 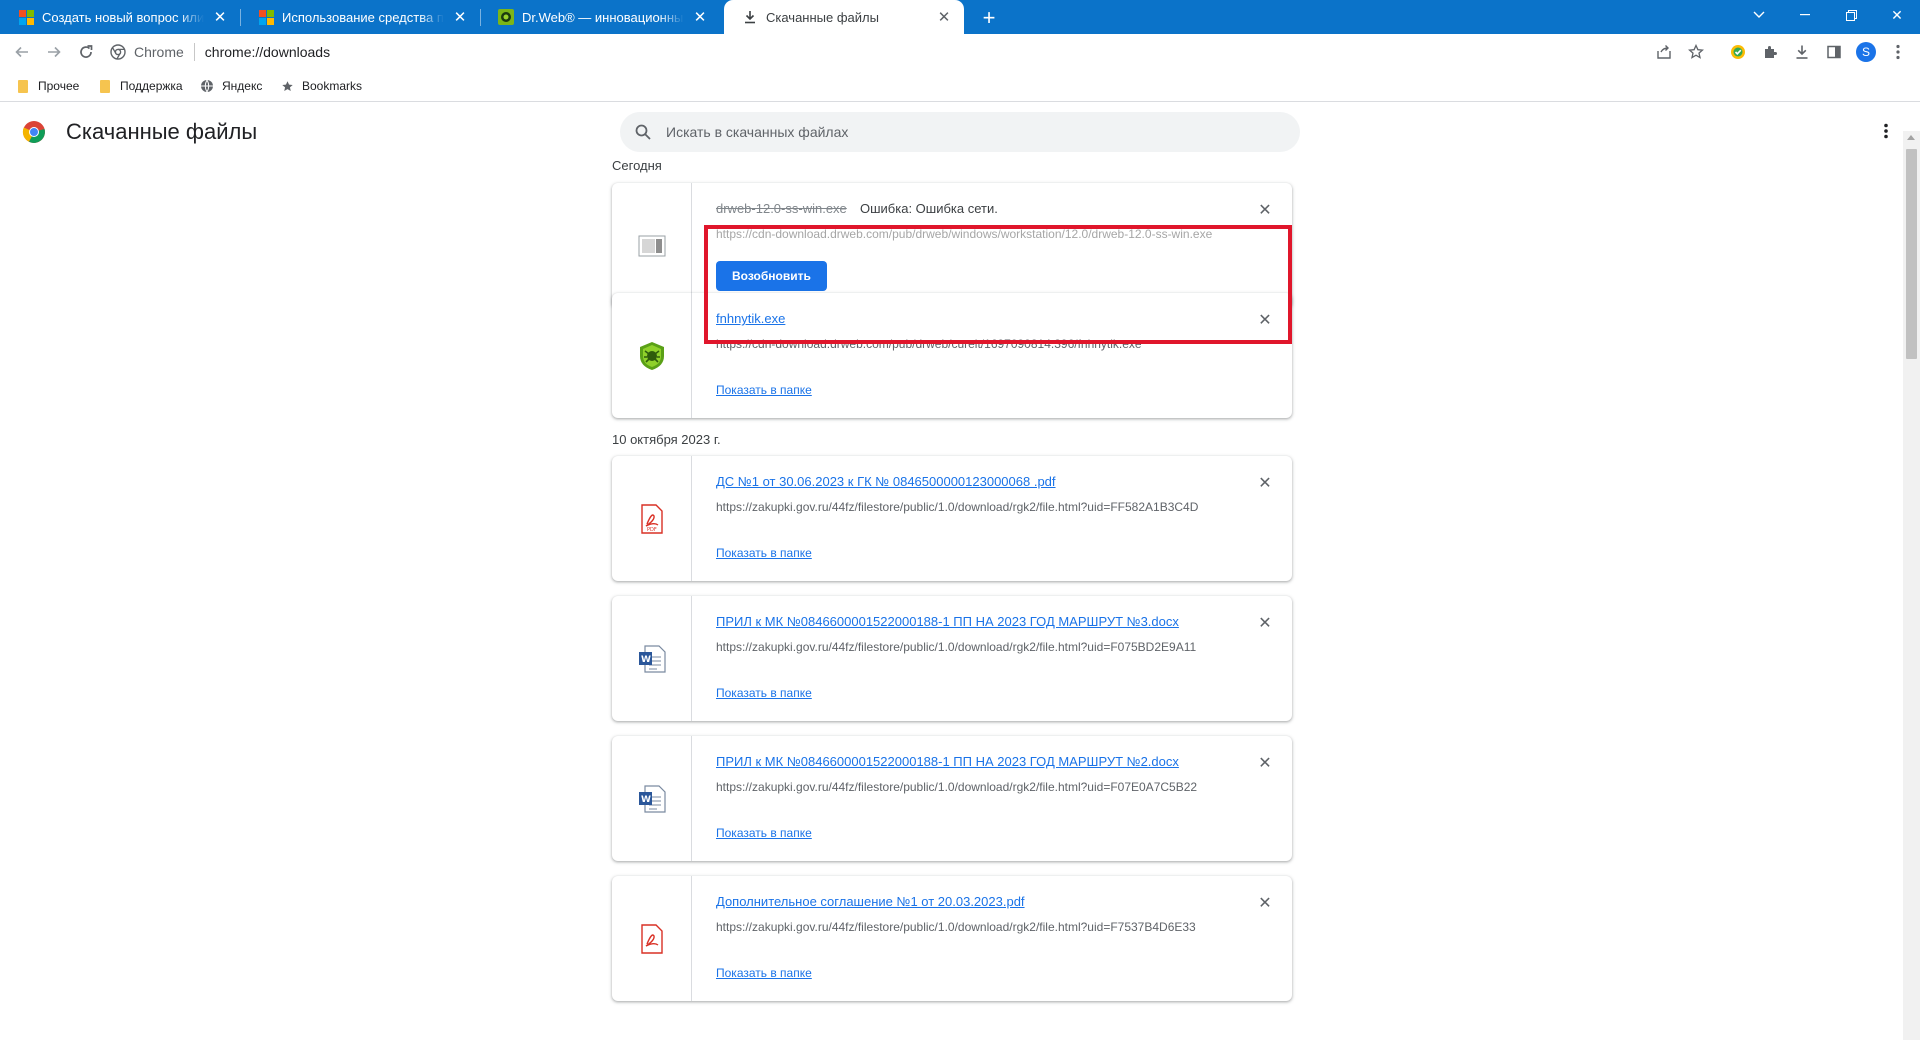 What do you see at coordinates (1802, 52) in the screenshot?
I see `downloads-icon` at bounding box center [1802, 52].